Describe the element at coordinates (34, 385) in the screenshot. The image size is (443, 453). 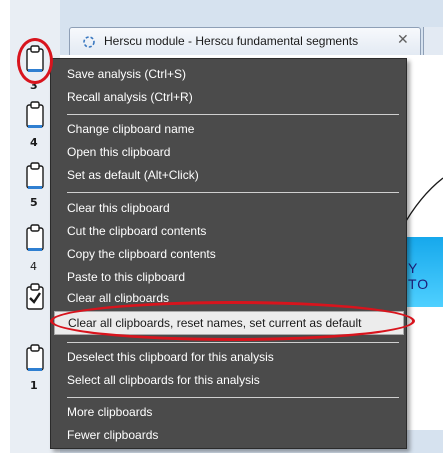
I see `clipboard-number: 1` at that location.